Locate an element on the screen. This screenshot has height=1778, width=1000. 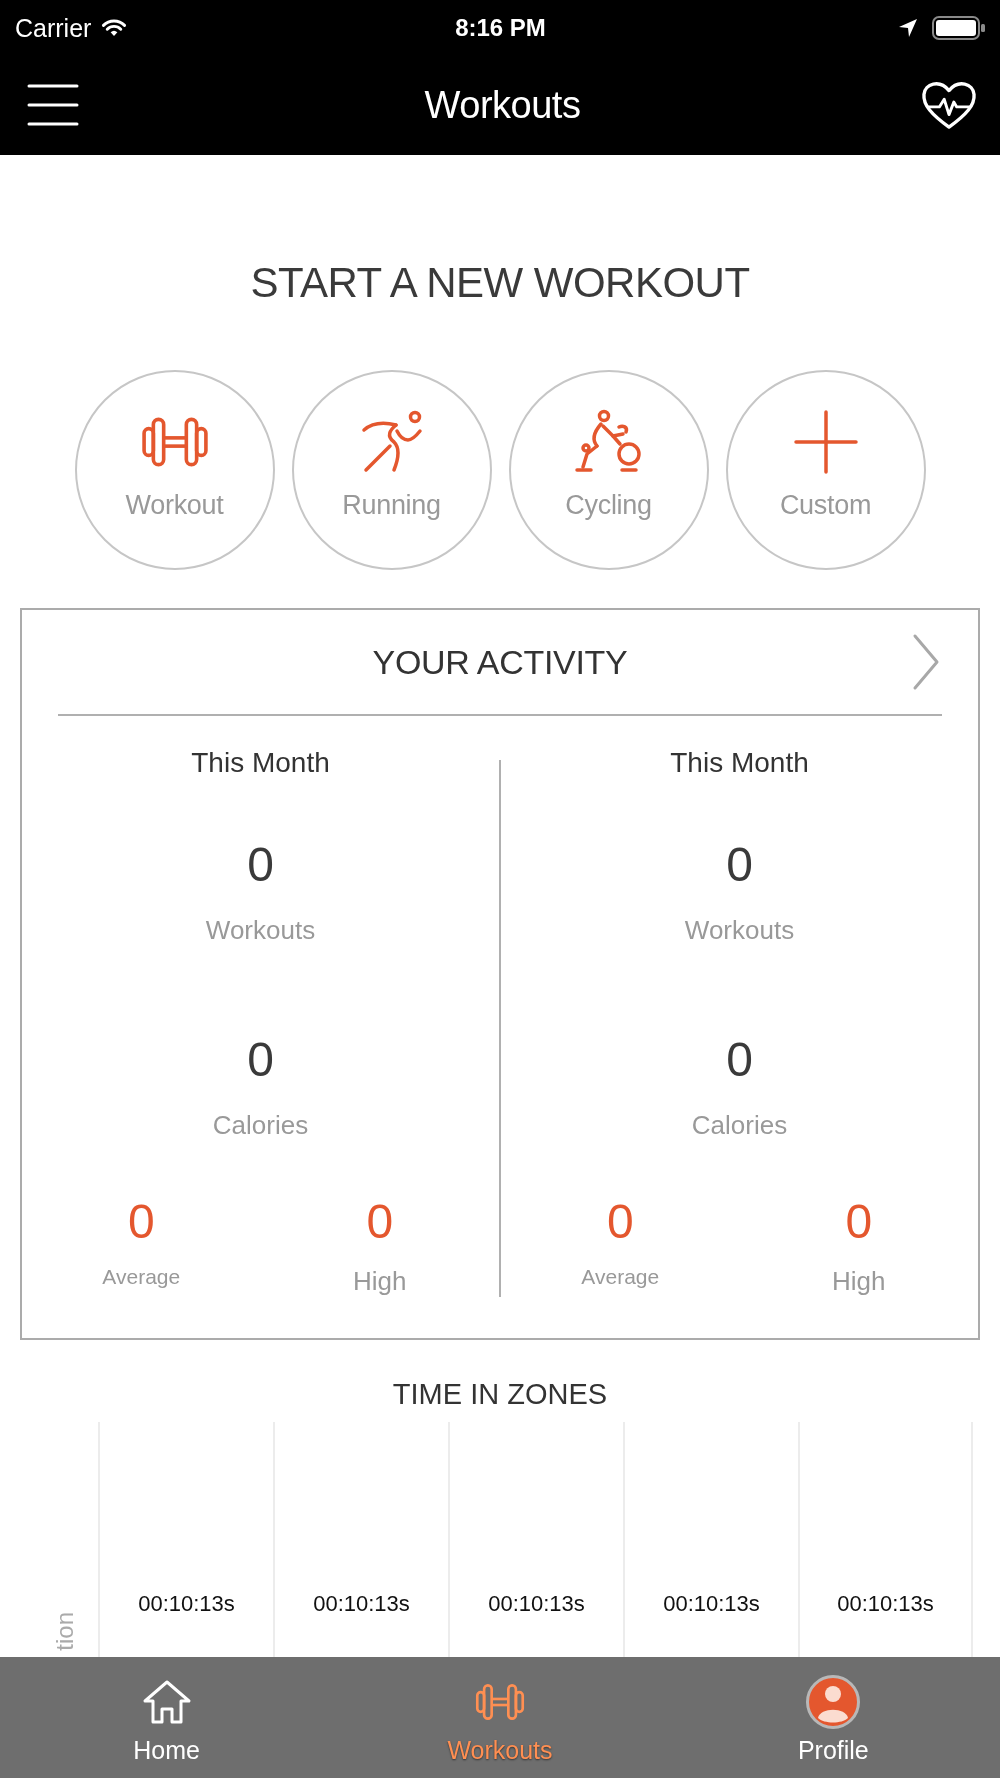
heart-pulse-icon is located at coordinates (949, 105).